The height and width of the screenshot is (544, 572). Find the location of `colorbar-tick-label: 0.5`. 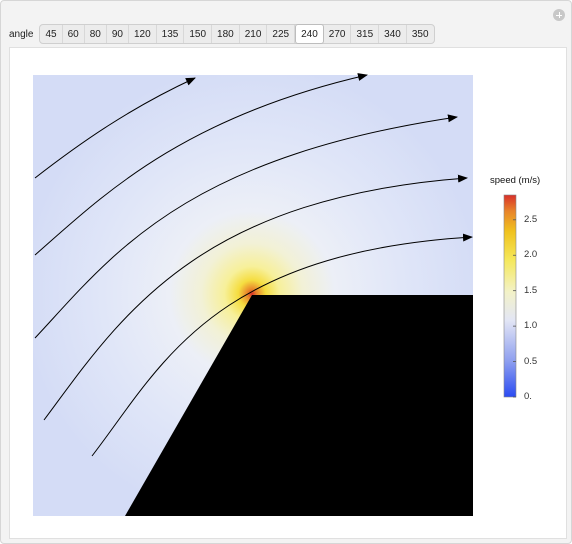

colorbar-tick-label: 0.5 is located at coordinates (531, 361).